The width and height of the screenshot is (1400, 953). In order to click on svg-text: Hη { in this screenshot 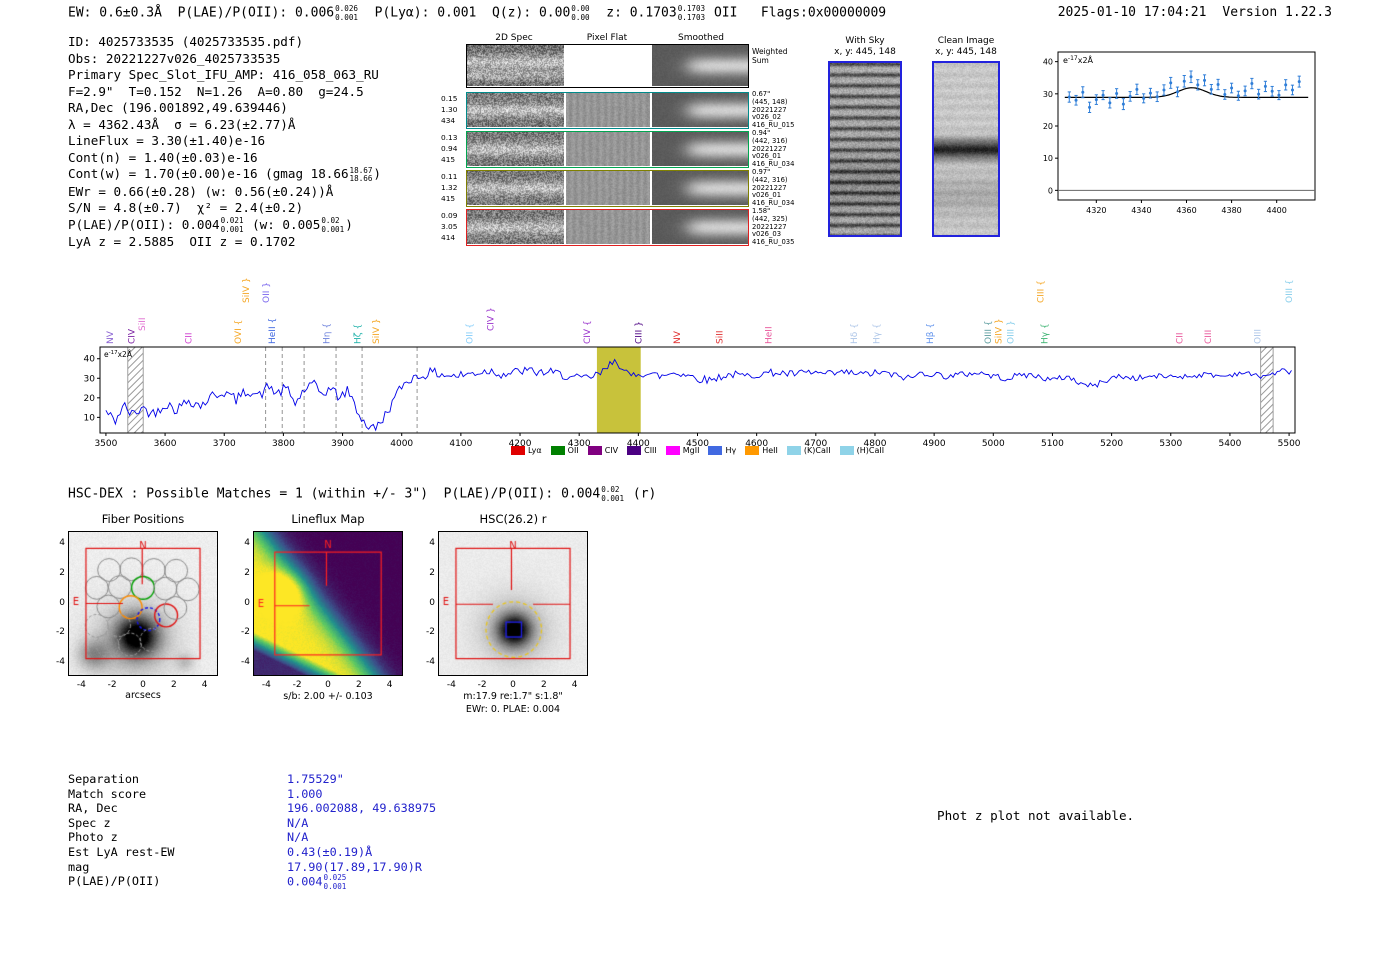, I will do `click(328, 333)`.